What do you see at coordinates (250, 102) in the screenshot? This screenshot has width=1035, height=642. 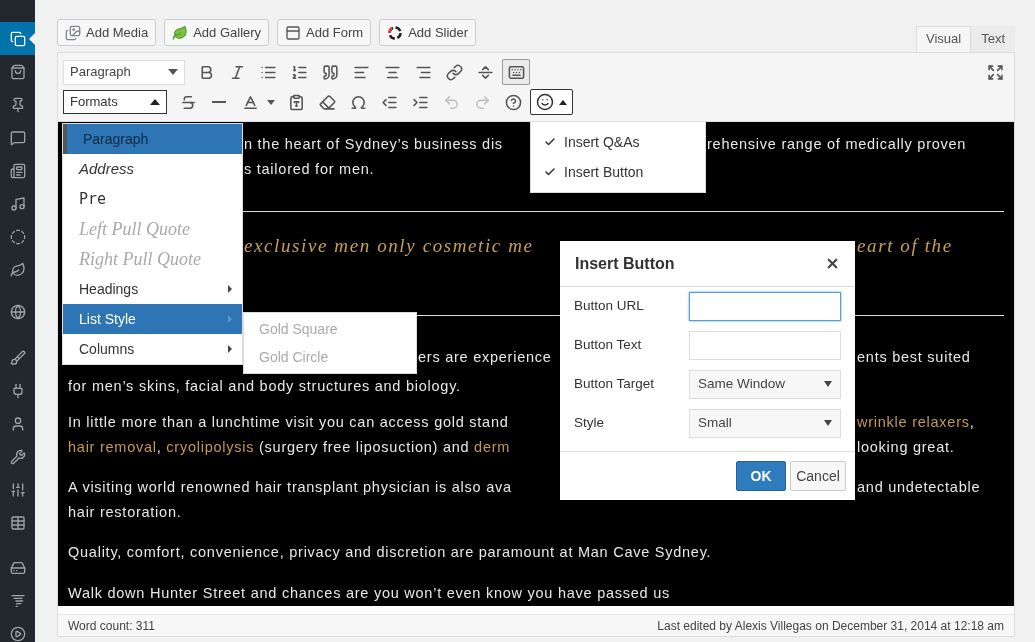 I see `text-color-icon` at bounding box center [250, 102].